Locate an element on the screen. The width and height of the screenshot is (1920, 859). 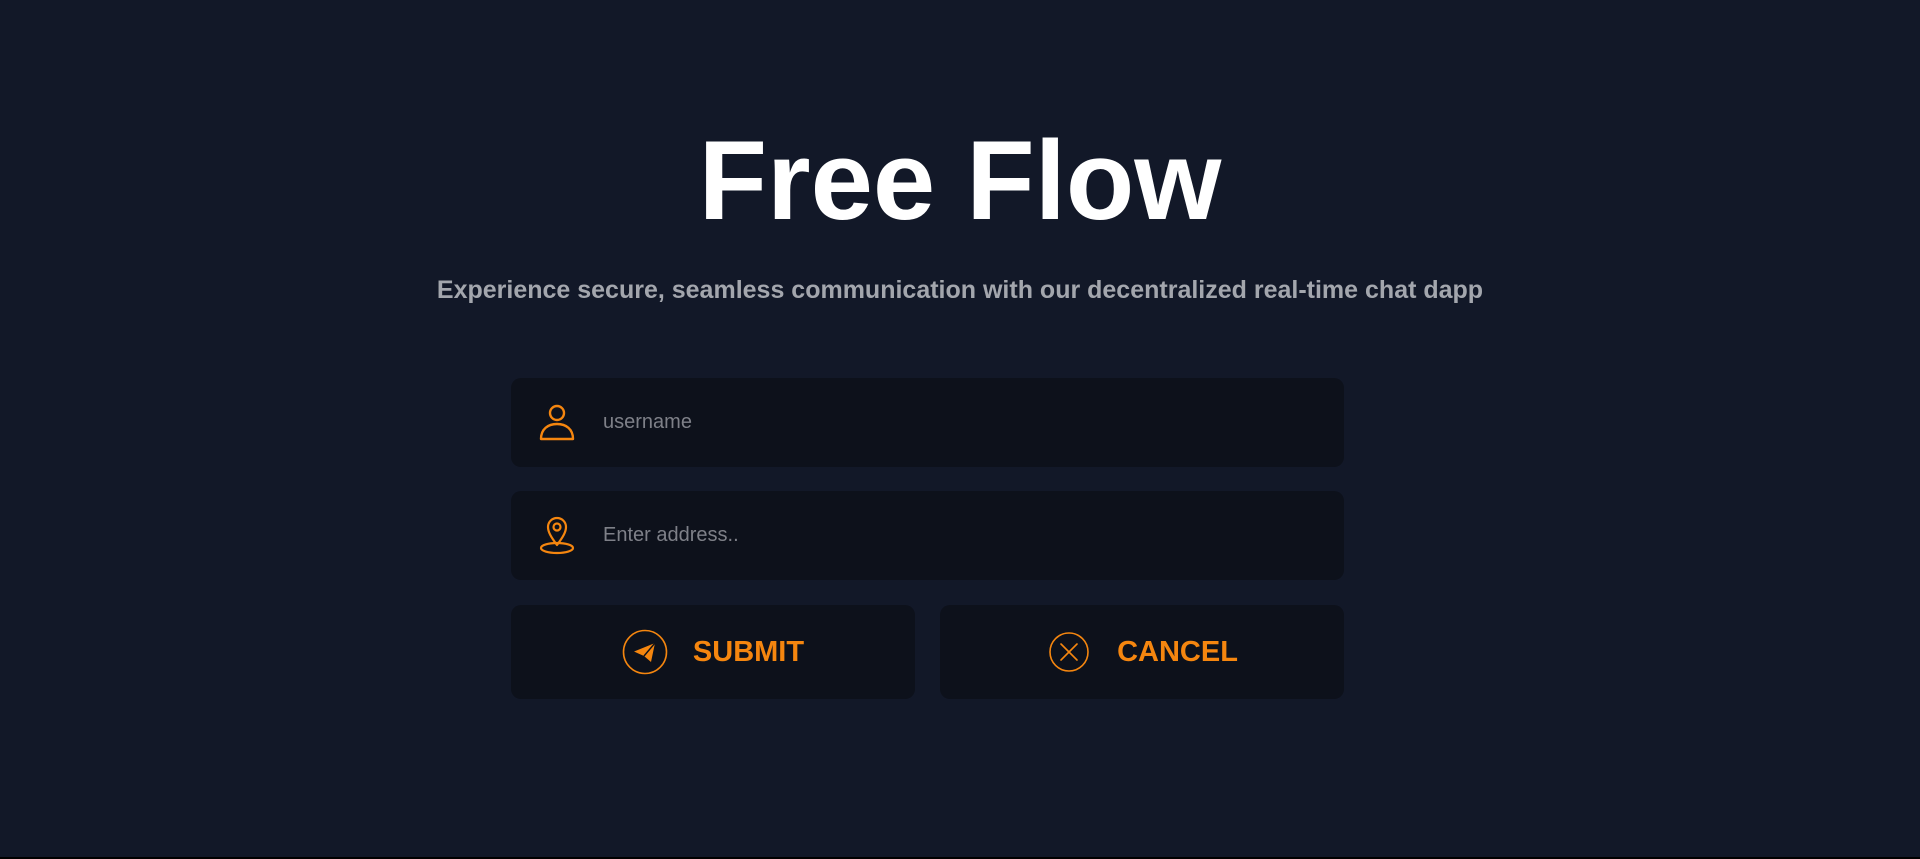
send-icon is located at coordinates (645, 652).